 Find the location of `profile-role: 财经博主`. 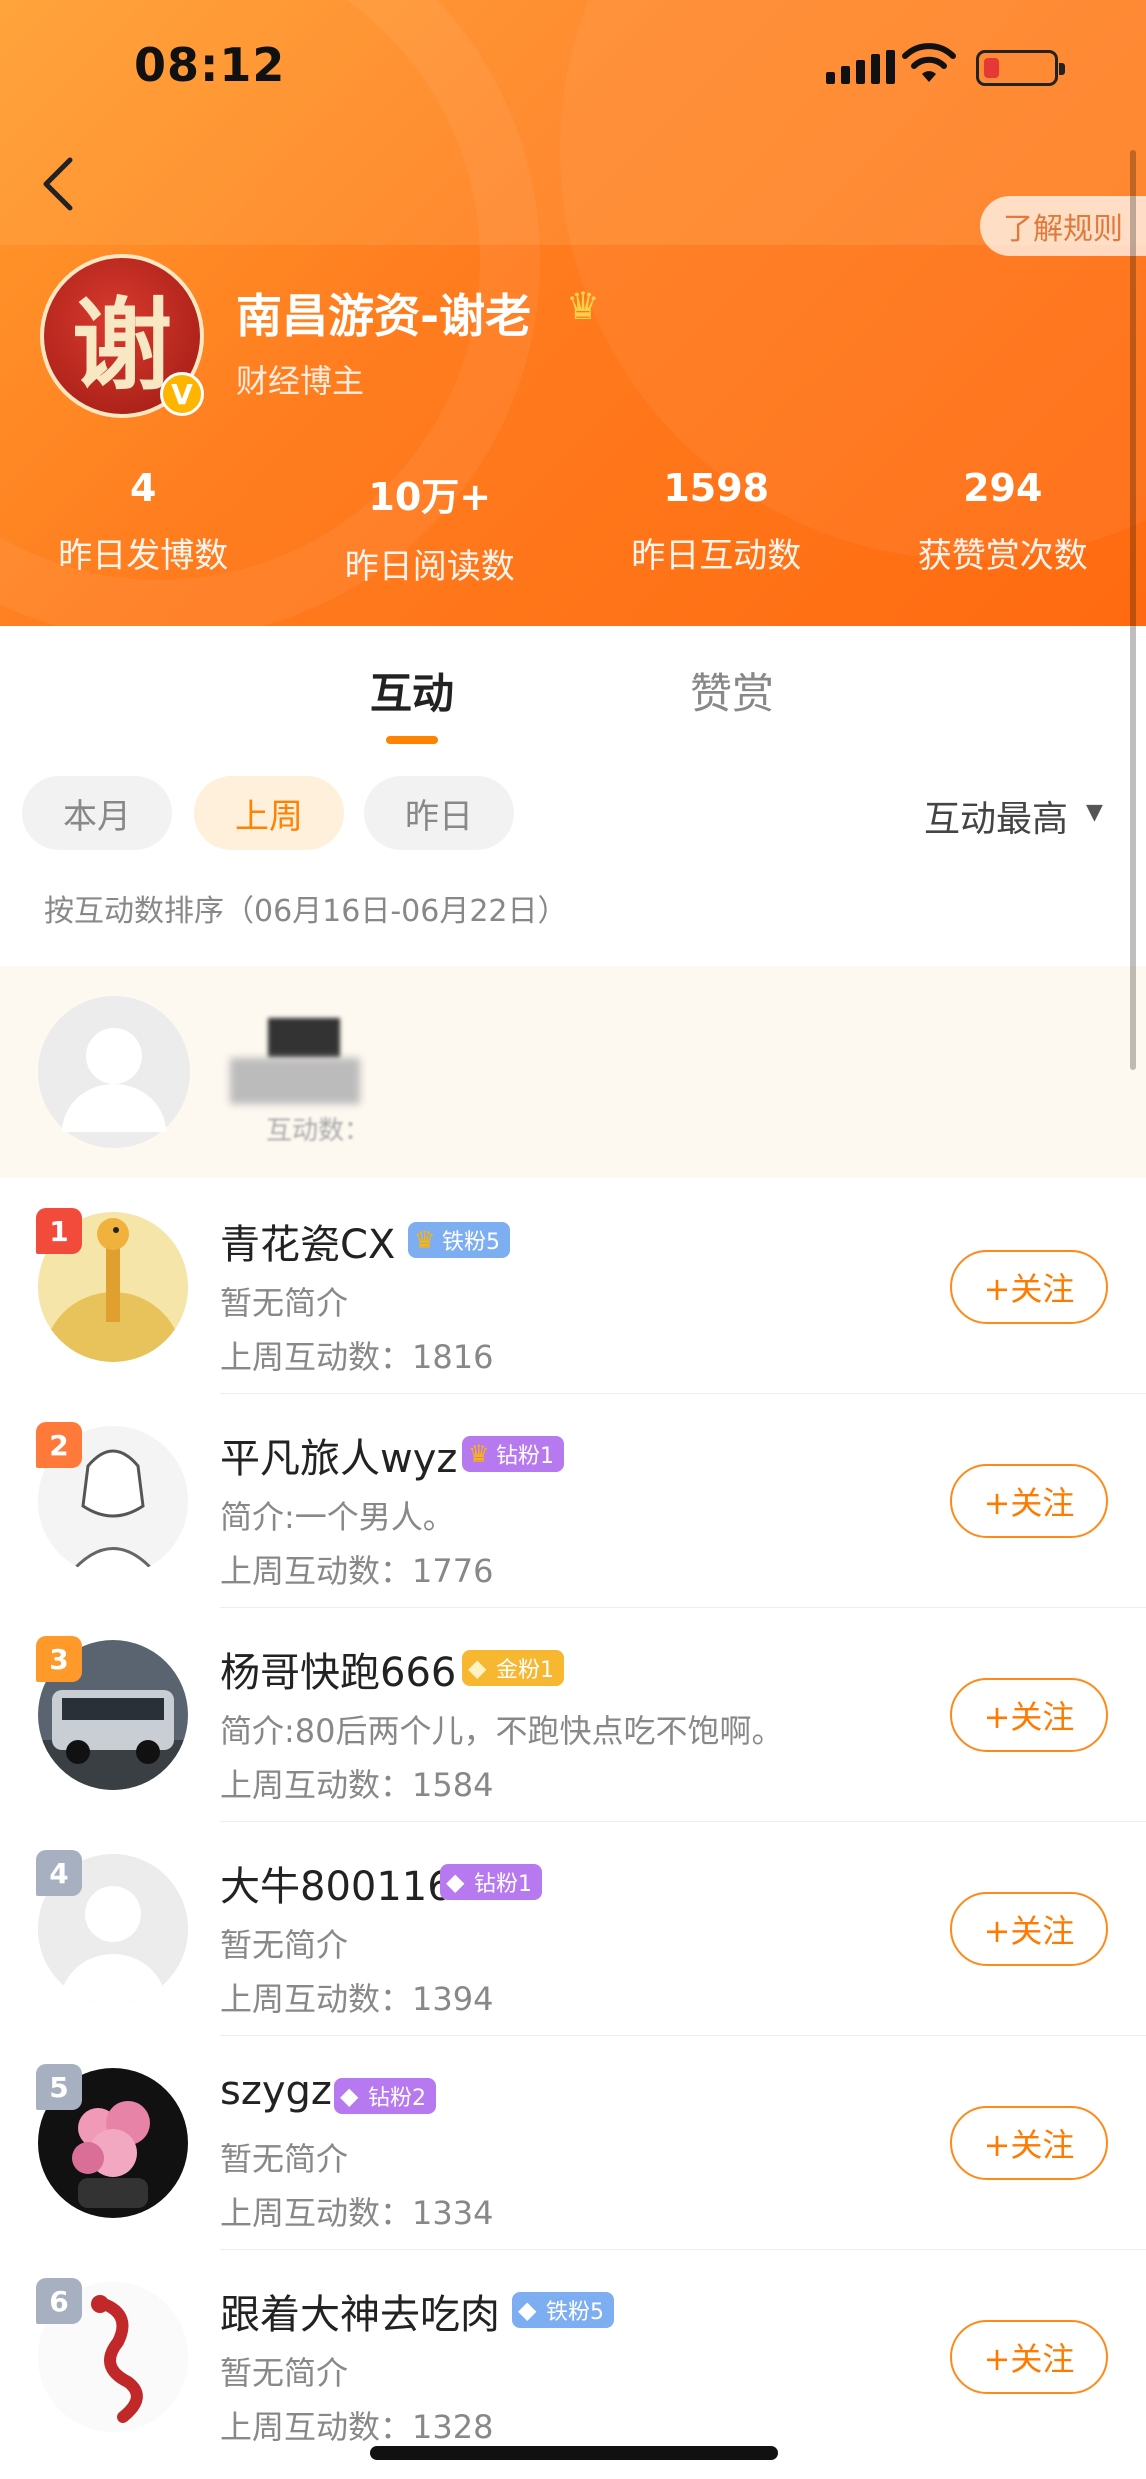

profile-role: 财经博主 is located at coordinates (300, 381).